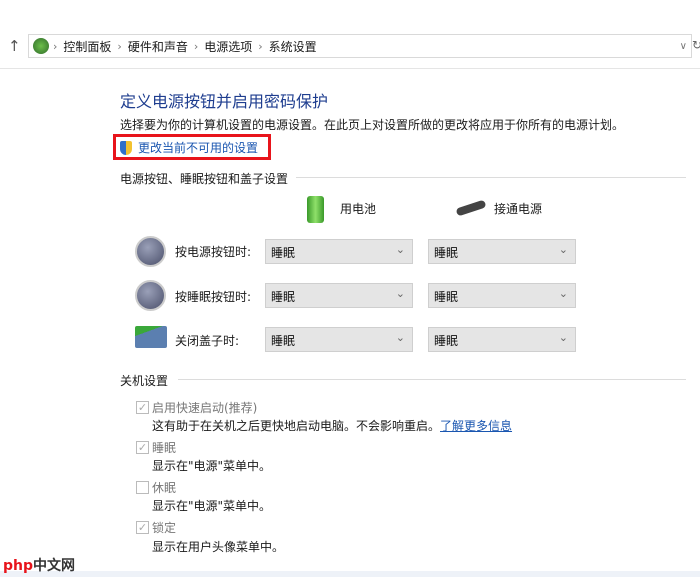 This screenshot has height=577, width=700. I want to click on breadcrumb-item: 电源选项, so click(228, 46).